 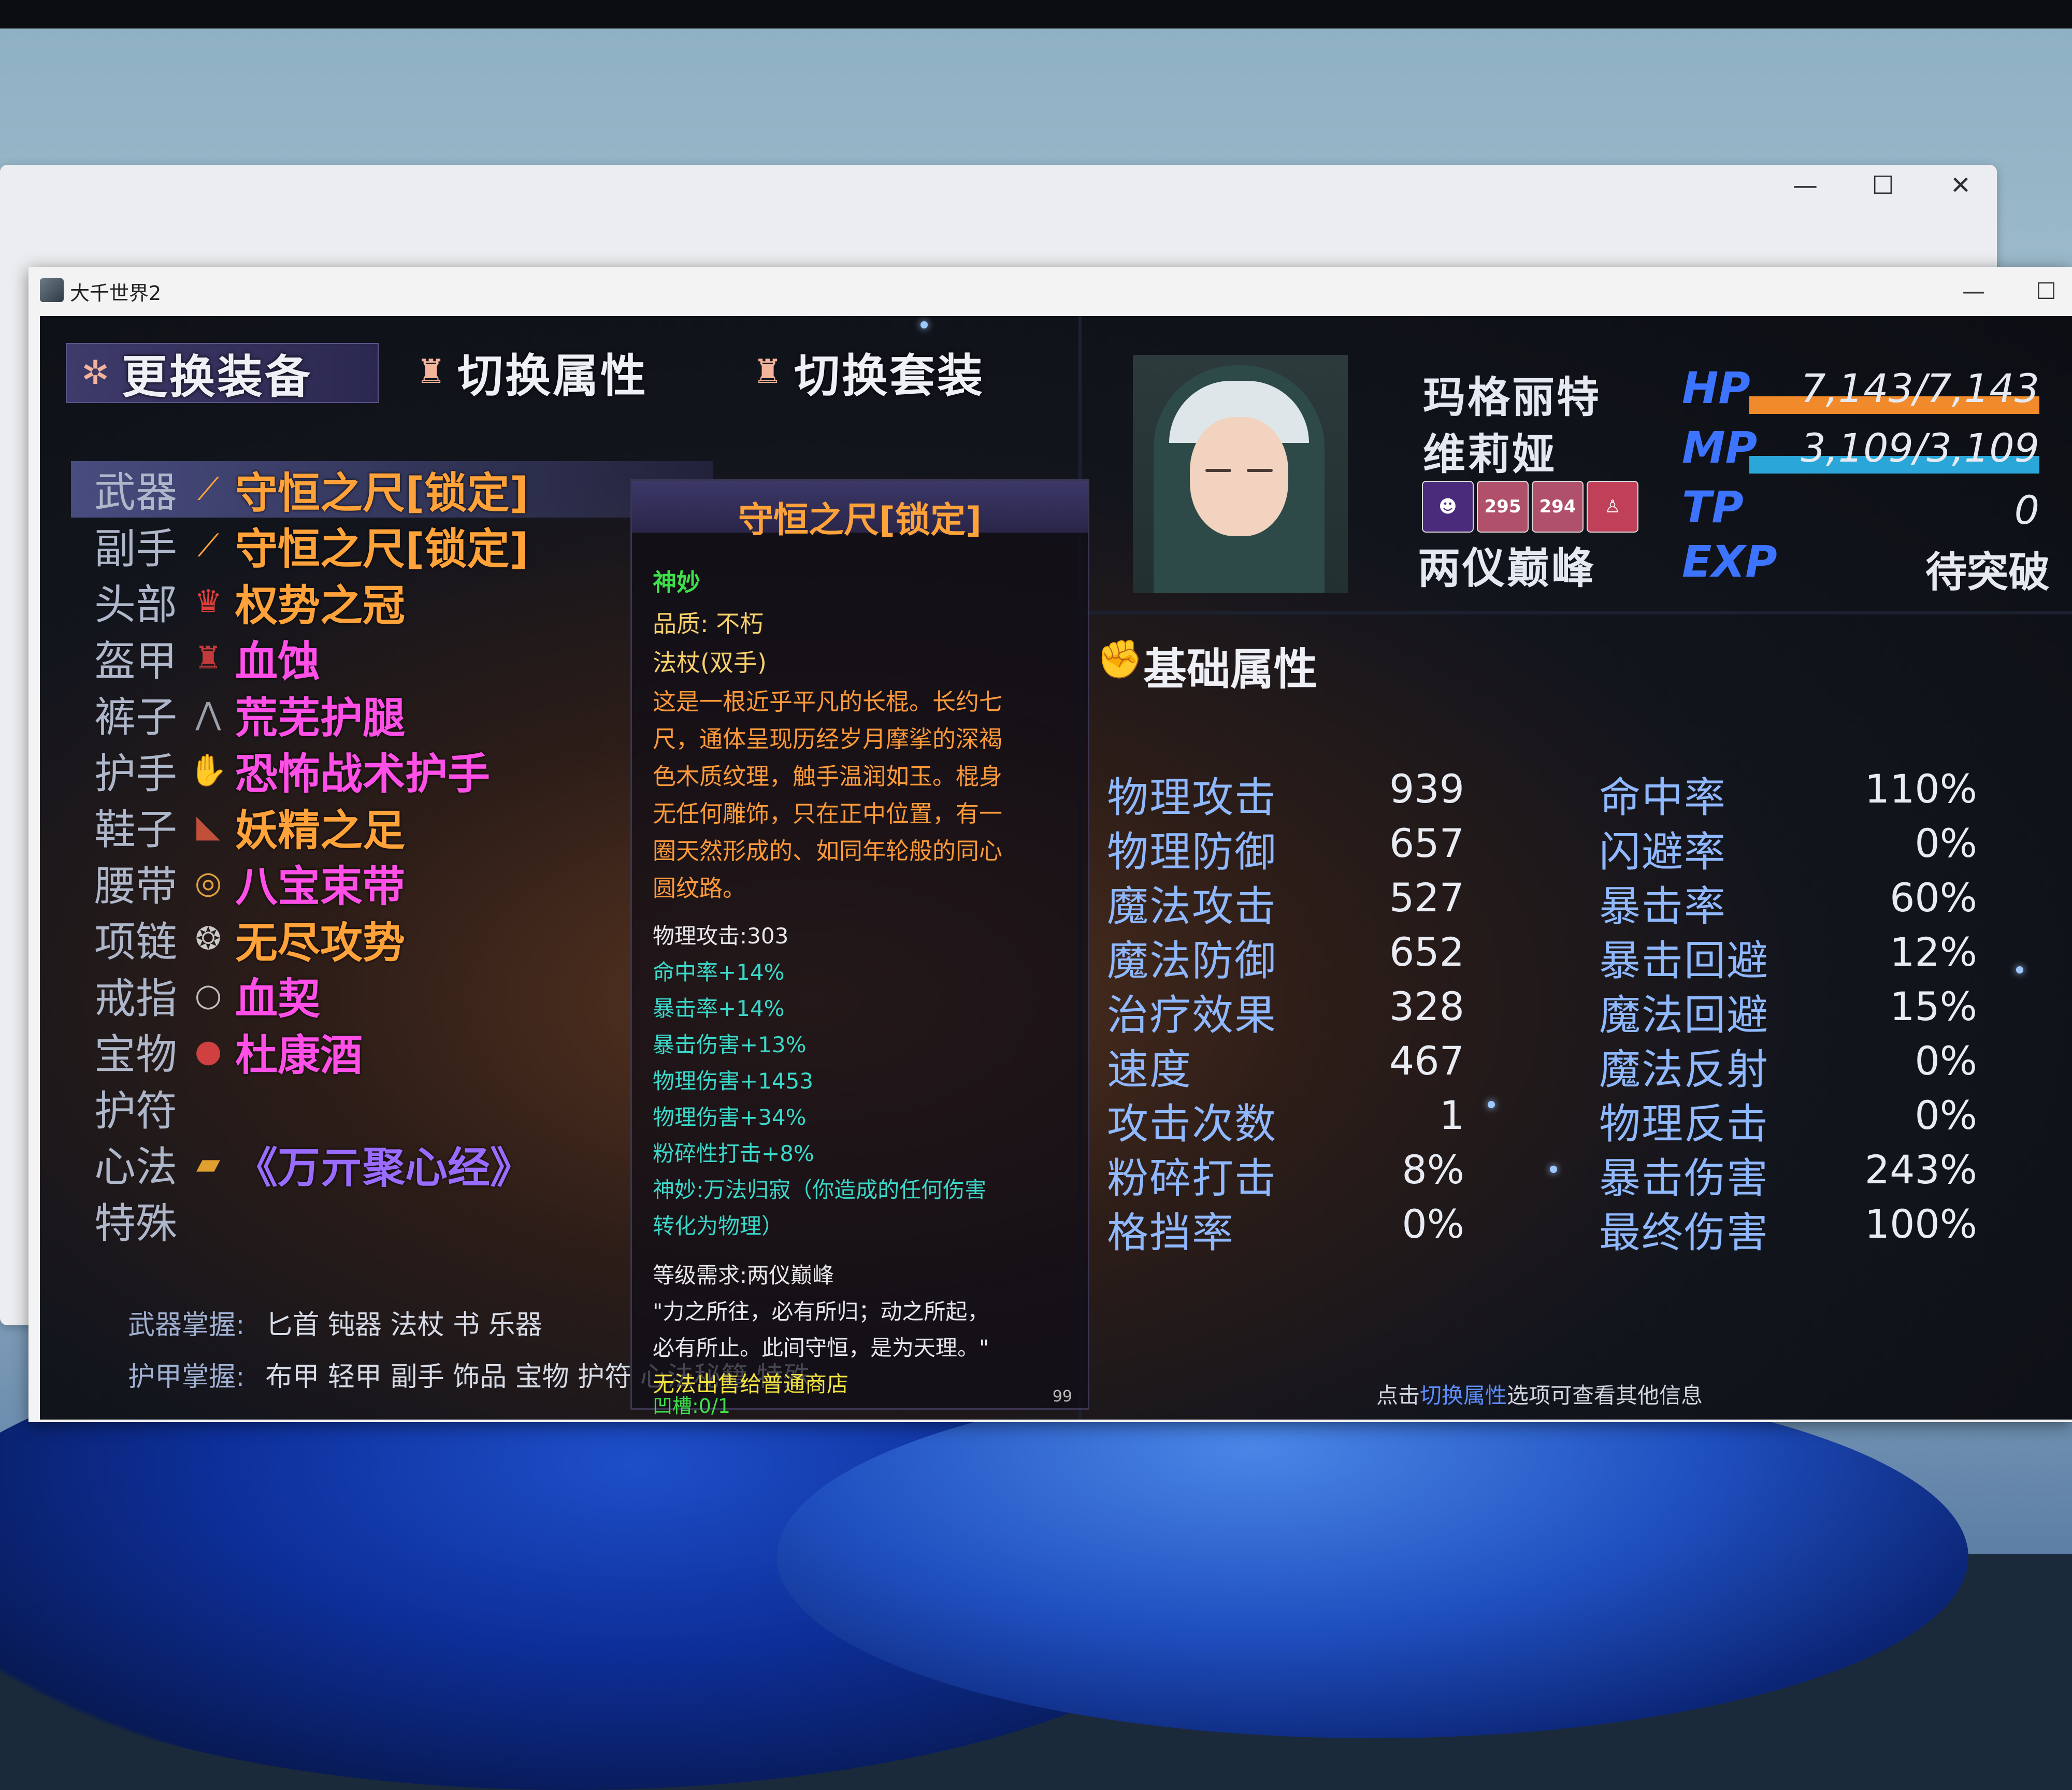 I want to click on bg-minimize-button: —, so click(x=1805, y=185).